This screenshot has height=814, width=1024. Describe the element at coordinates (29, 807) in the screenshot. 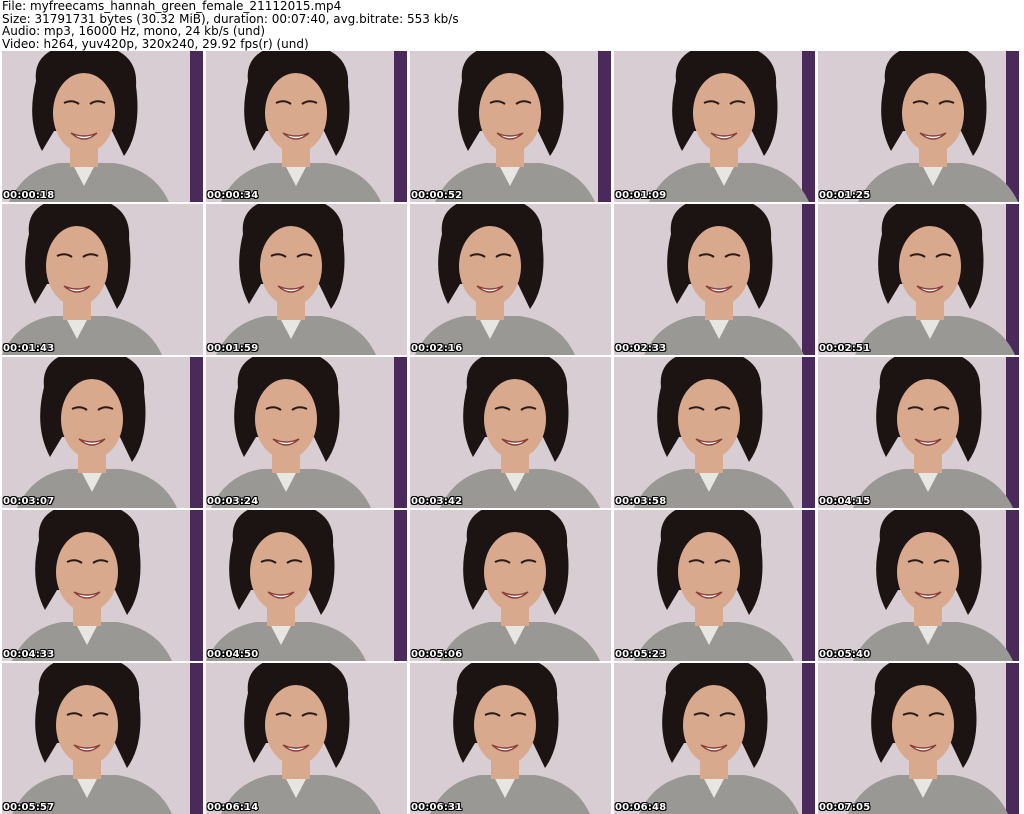

I see `frame-timestamp: 00:05:57` at that location.